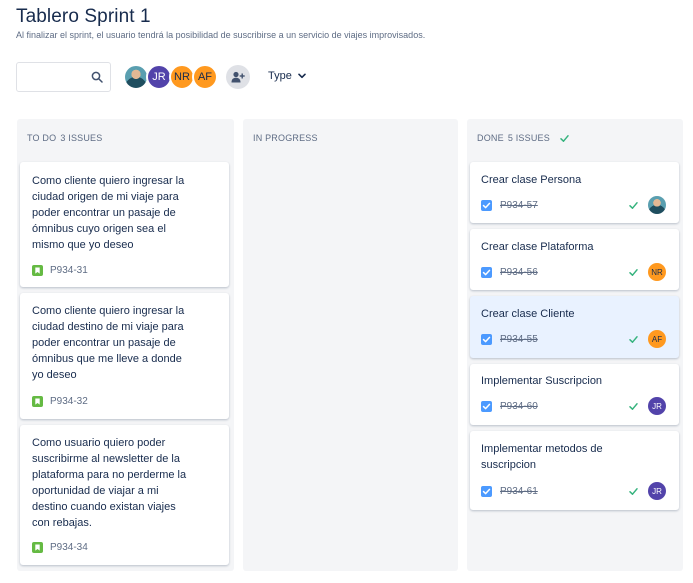  I want to click on card-title-line: destino cuando existan viajes, so click(104, 507).